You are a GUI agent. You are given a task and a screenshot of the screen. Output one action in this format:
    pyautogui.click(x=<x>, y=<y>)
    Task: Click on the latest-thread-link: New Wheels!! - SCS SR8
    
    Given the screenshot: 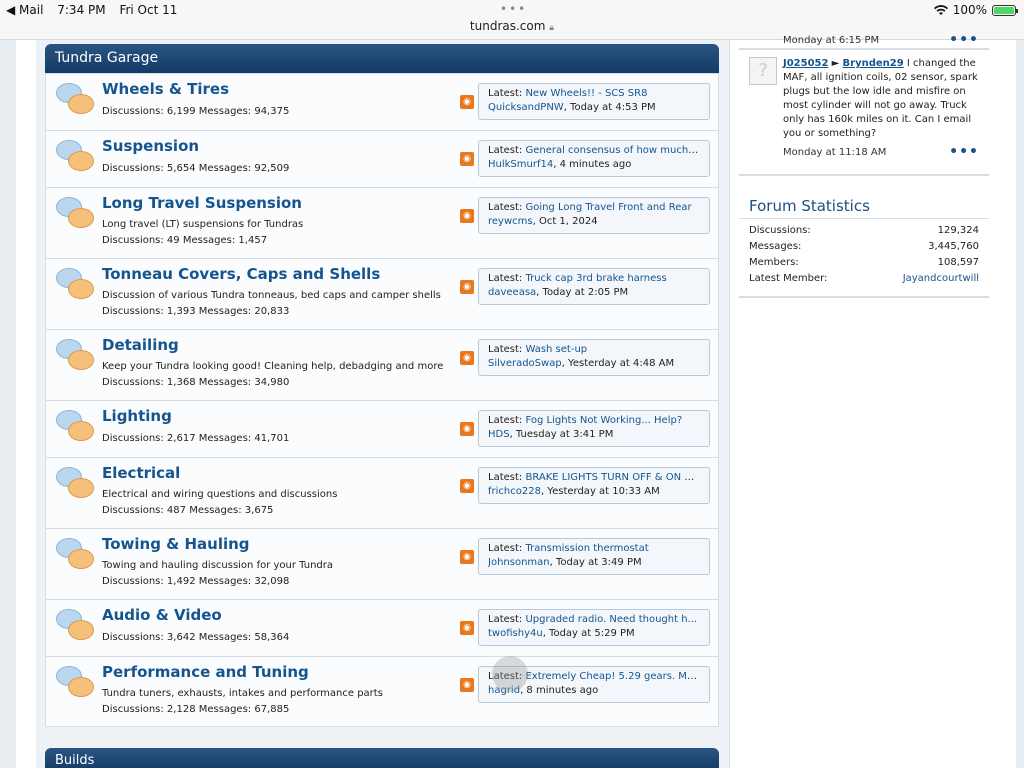 What is the action you would take?
    pyautogui.click(x=586, y=93)
    